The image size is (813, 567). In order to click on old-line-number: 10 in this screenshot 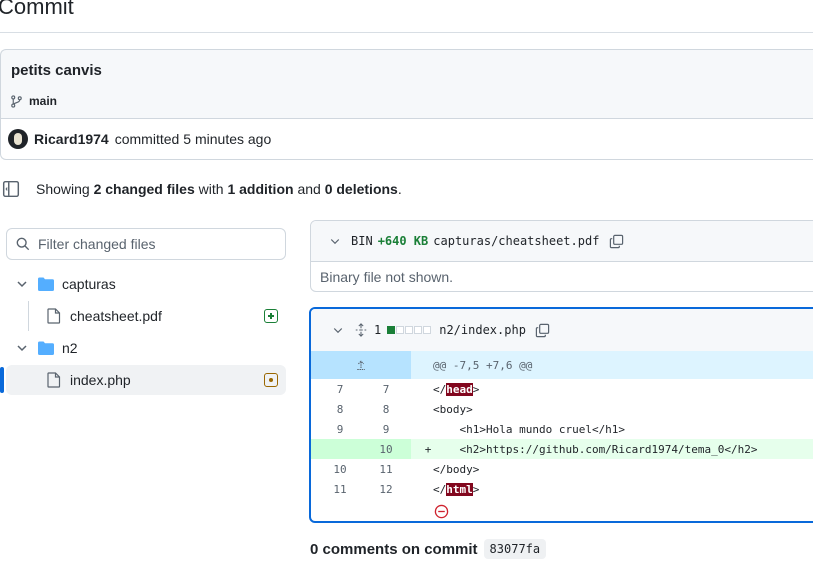, I will do `click(336, 469)`.